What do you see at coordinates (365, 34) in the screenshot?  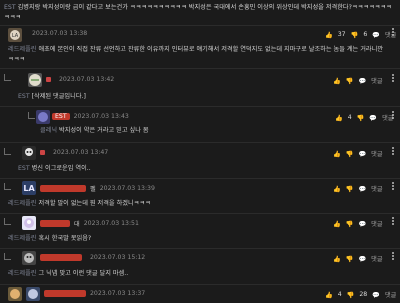 I see `dislike-count: 6` at bounding box center [365, 34].